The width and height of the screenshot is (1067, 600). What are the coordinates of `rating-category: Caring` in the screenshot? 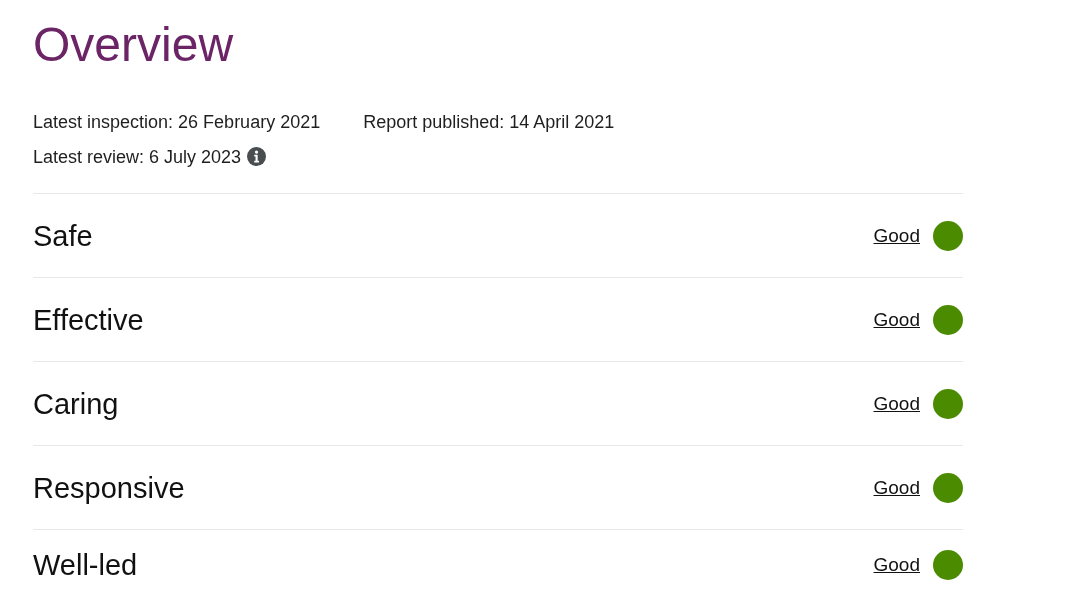 It's located at (76, 404).